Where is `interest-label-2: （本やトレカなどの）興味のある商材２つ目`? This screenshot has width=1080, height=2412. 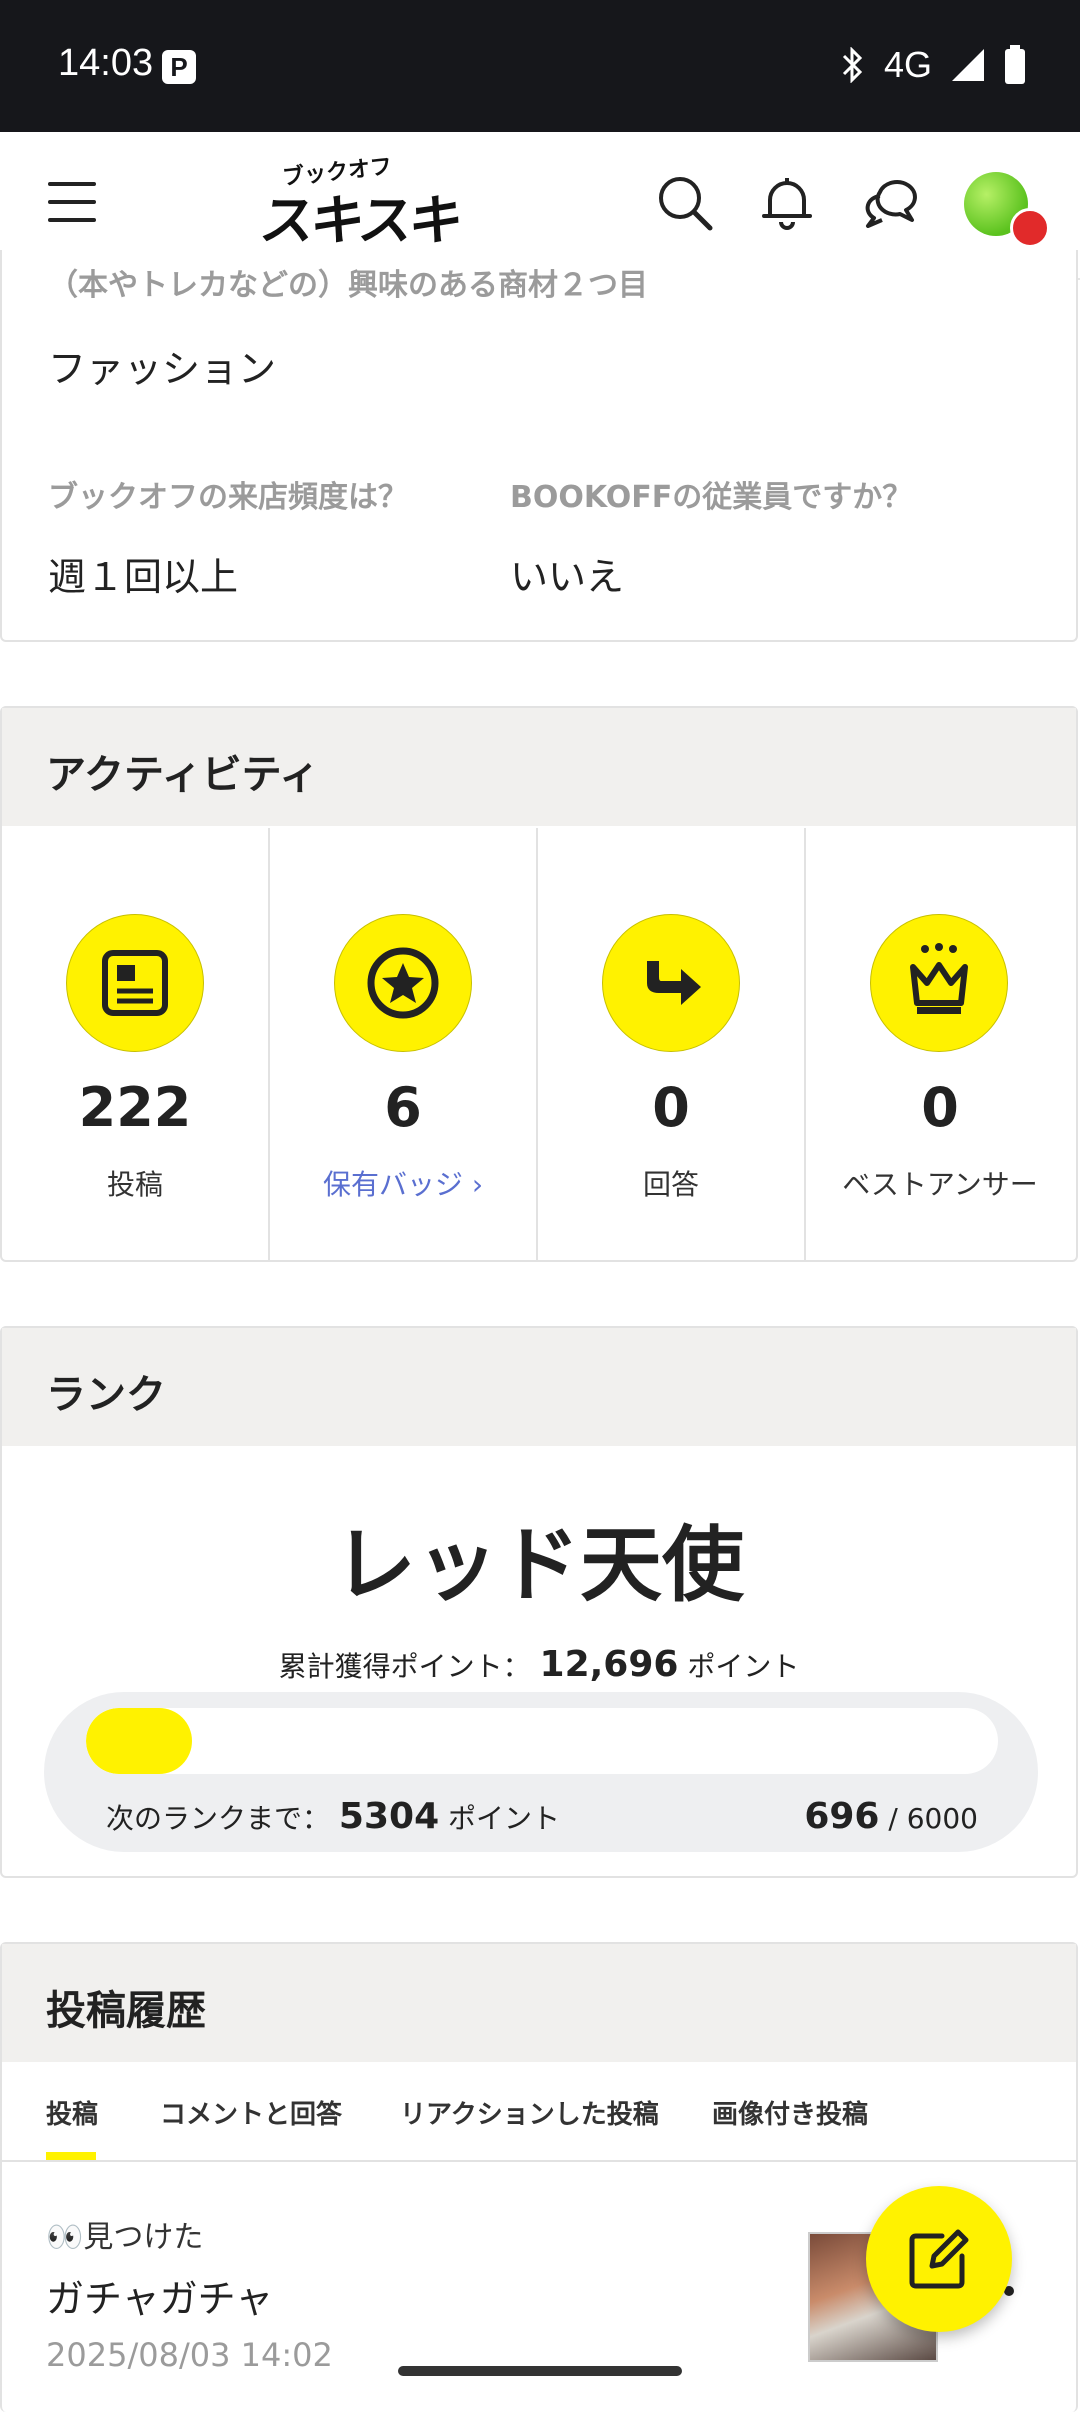
interest-label-2: （本やトレカなどの）興味のある商材２つ目 is located at coordinates (348, 285).